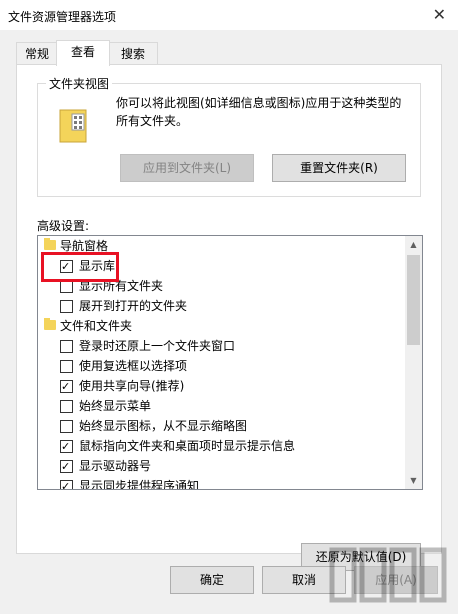  I want to click on list-item-label: 文件和文件夹, so click(96, 326).